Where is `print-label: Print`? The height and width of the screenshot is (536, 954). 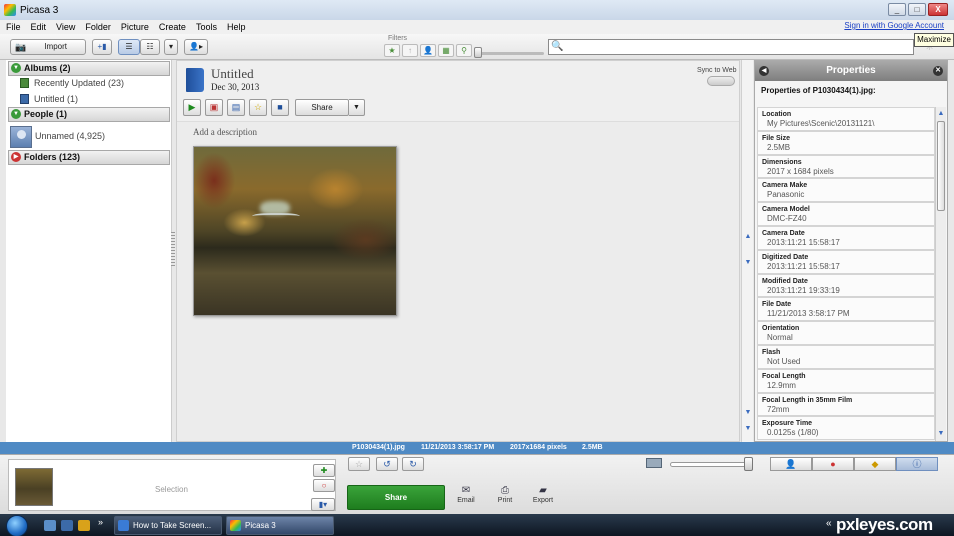
print-label: Print is located at coordinates (505, 500).